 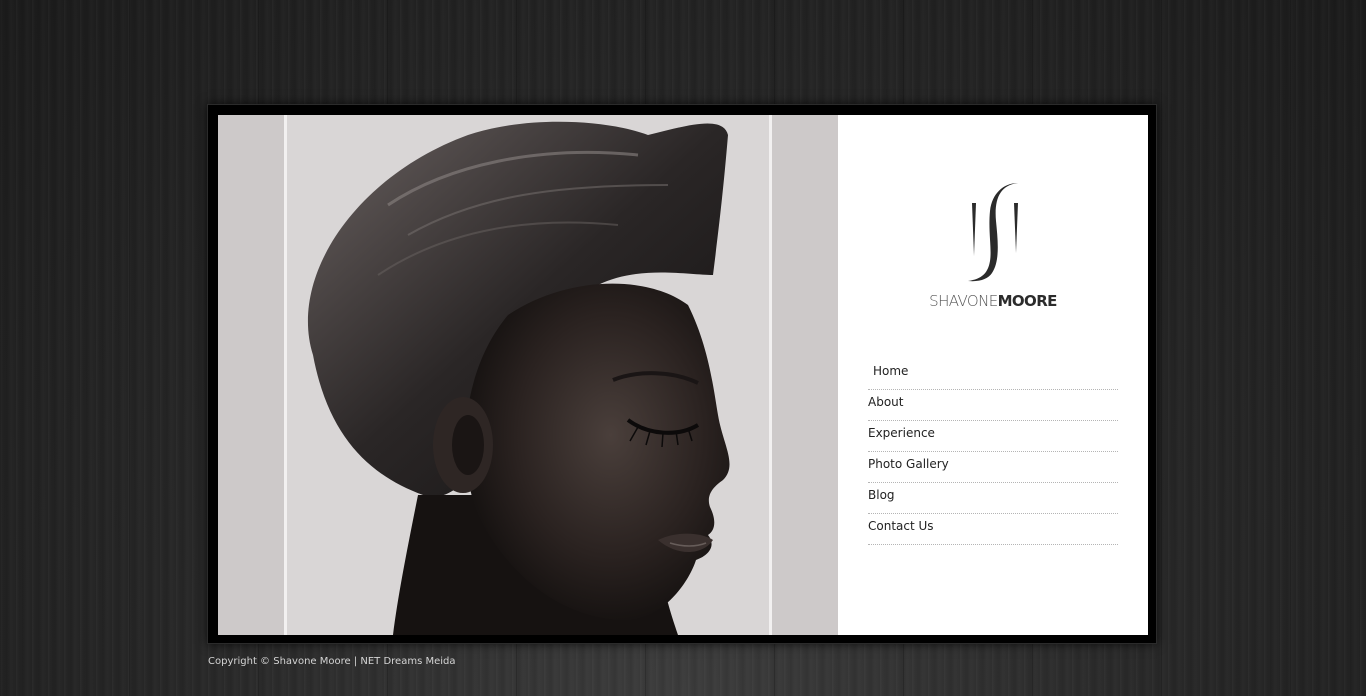 I want to click on nav-item-blog: Blog, so click(x=993, y=498).